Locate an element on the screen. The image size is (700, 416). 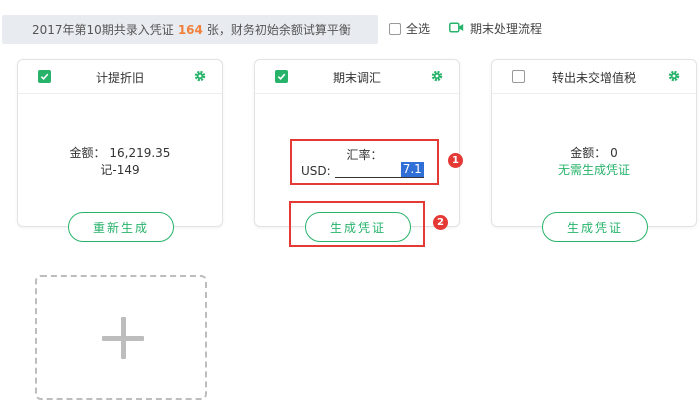
regenerate-button: 重新生成 is located at coordinates (121, 227).